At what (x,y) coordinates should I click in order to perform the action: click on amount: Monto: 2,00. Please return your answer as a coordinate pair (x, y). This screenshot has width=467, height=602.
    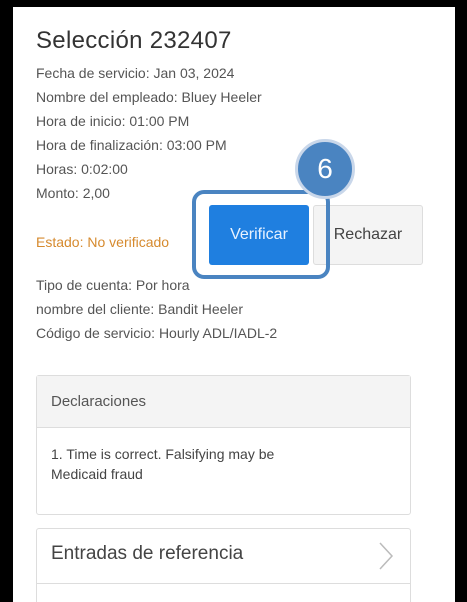
    Looking at the image, I should click on (73, 193).